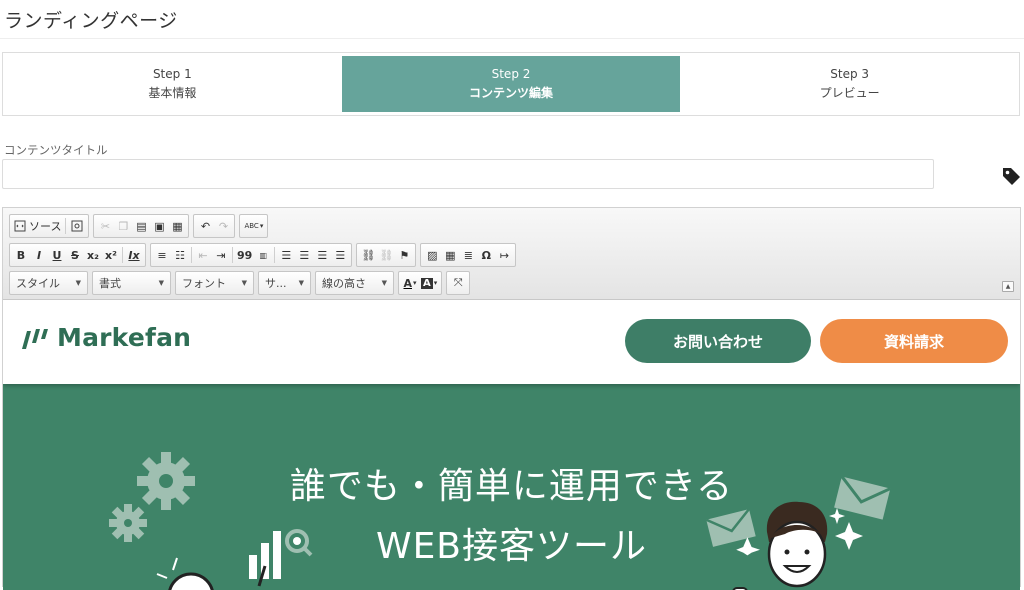 The width and height of the screenshot is (1024, 590). I want to click on source-label: ソース, so click(45, 226).